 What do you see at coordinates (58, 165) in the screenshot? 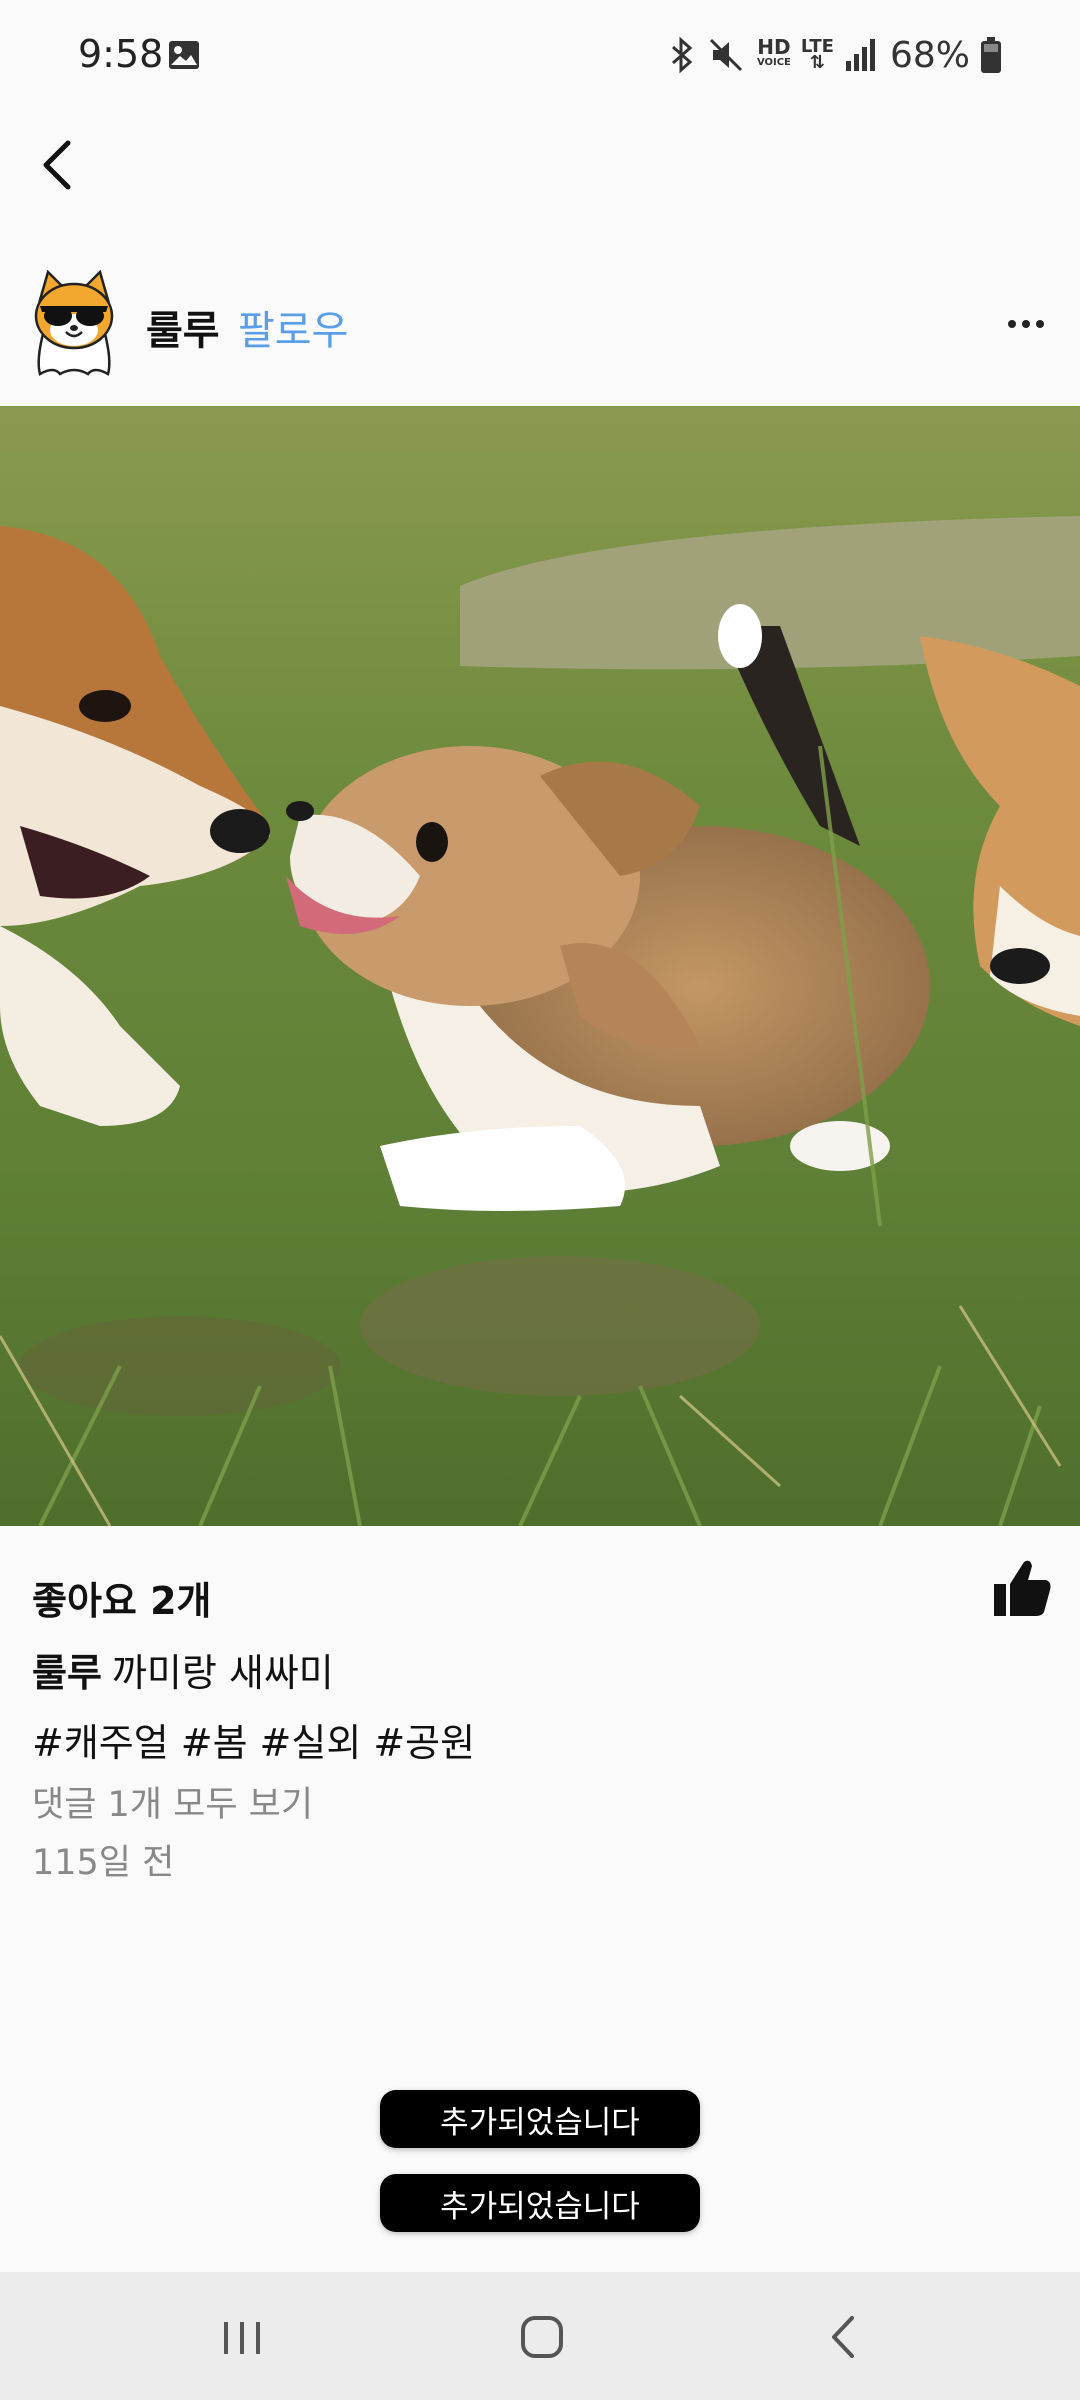
I see `back-button` at bounding box center [58, 165].